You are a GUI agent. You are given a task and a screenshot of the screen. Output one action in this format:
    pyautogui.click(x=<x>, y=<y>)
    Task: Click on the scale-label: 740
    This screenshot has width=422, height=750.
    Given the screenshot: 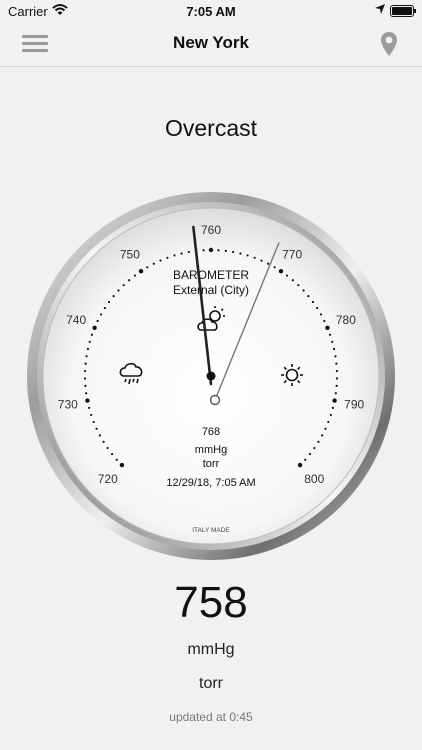 What is the action you would take?
    pyautogui.click(x=76, y=320)
    